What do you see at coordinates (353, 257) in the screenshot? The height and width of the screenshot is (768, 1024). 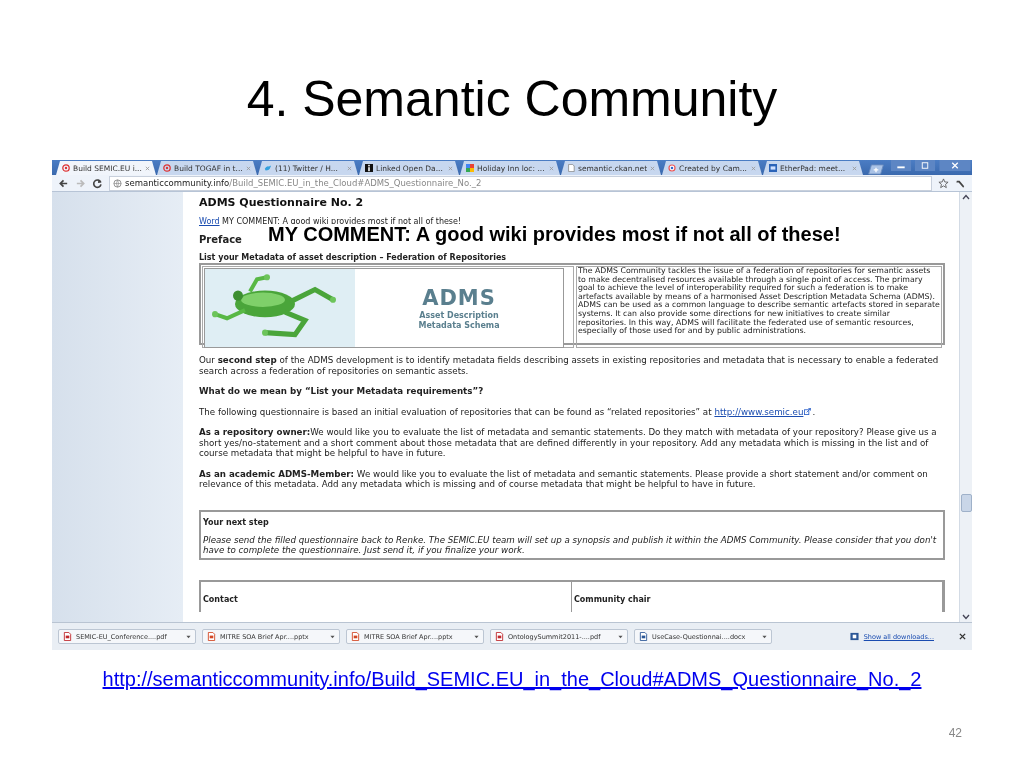 I see `section-title: List your Metadata of asset description – Federation of Repositories` at bounding box center [353, 257].